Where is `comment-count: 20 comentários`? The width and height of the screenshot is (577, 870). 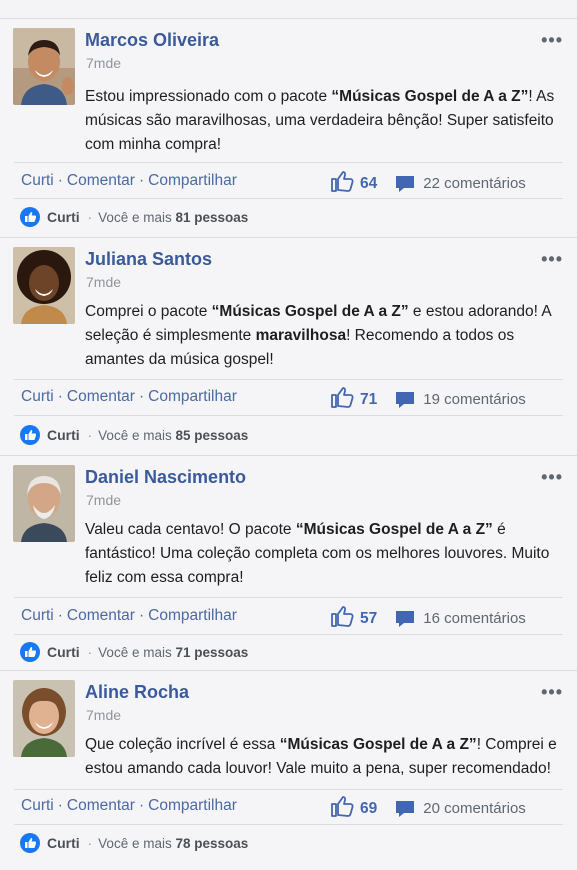
comment-count: 20 comentários is located at coordinates (474, 808).